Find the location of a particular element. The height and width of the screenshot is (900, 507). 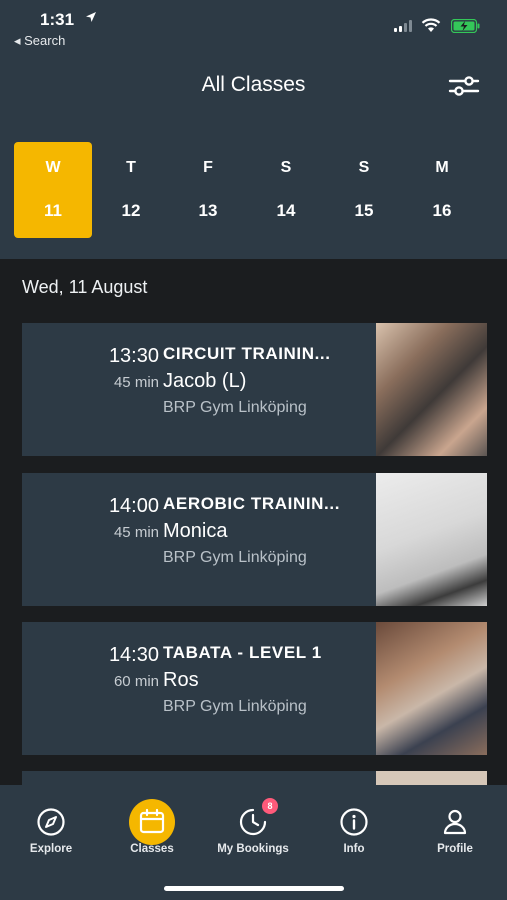

day-number: 15 is located at coordinates (364, 210).